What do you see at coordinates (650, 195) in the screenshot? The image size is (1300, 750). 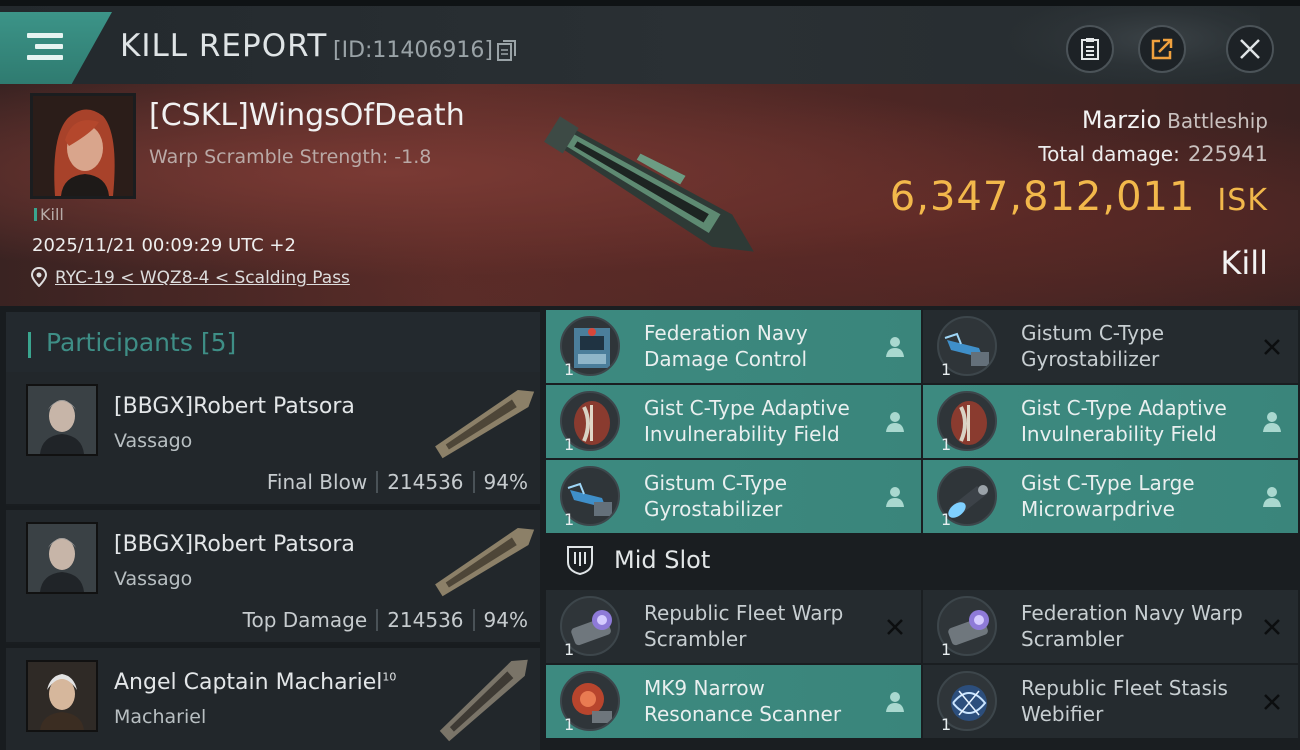 I see `victim-ship-image` at bounding box center [650, 195].